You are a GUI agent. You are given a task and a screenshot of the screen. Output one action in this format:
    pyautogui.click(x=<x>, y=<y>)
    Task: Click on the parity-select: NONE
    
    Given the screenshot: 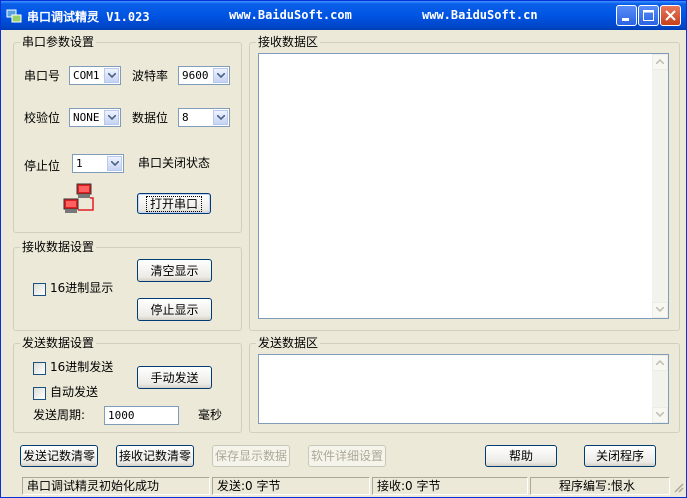 What is the action you would take?
    pyautogui.click(x=95, y=117)
    